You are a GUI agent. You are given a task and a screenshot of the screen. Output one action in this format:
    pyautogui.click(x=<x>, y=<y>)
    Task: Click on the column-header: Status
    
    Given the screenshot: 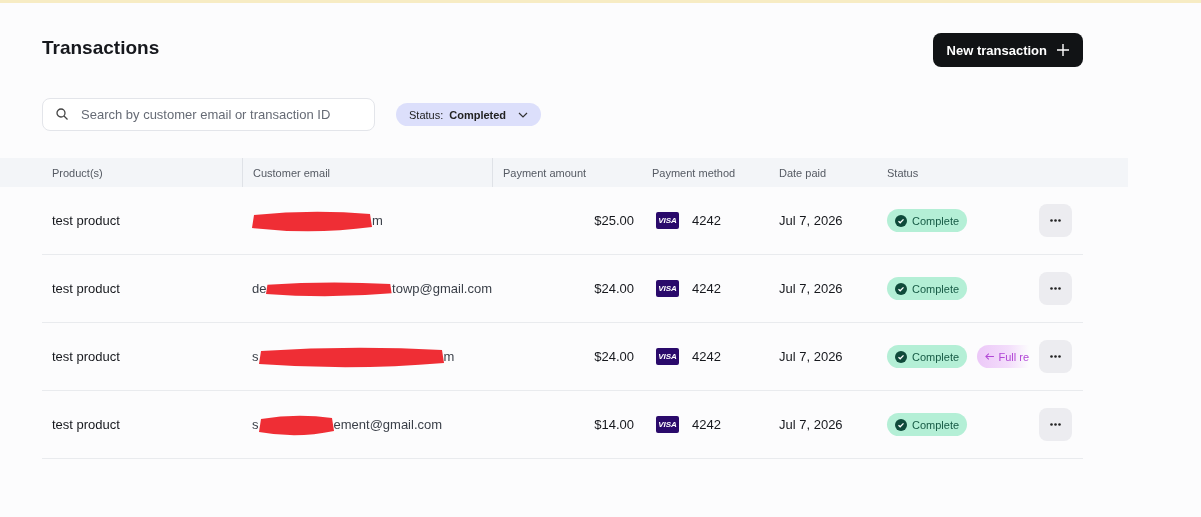 What is the action you would take?
    pyautogui.click(x=903, y=172)
    